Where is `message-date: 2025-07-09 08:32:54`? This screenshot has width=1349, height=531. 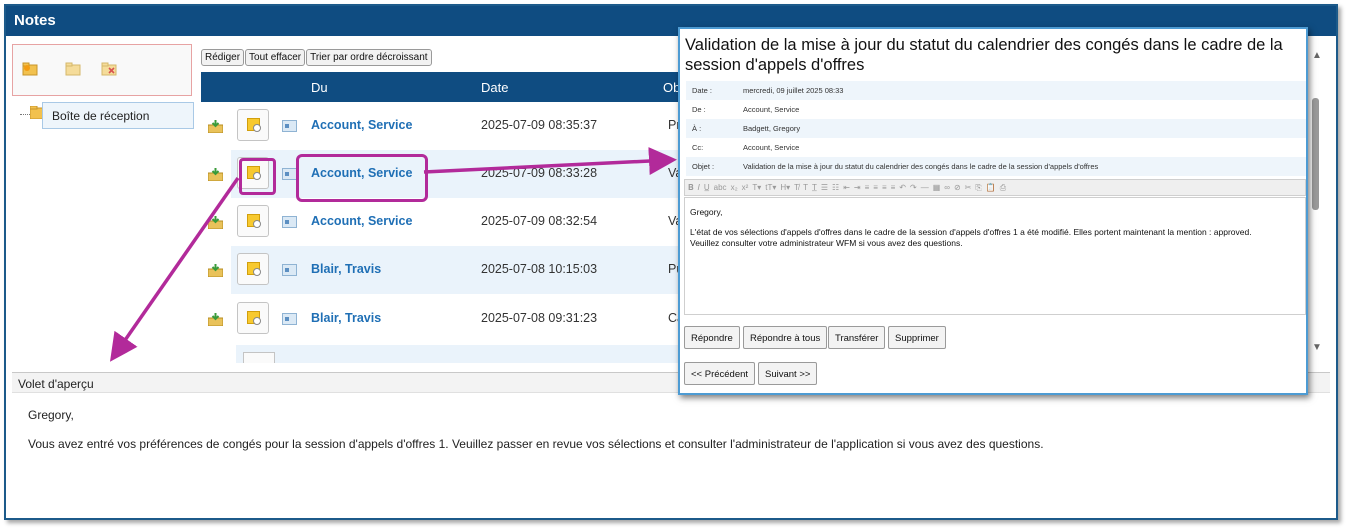
message-date: 2025-07-09 08:32:54 is located at coordinates (539, 221).